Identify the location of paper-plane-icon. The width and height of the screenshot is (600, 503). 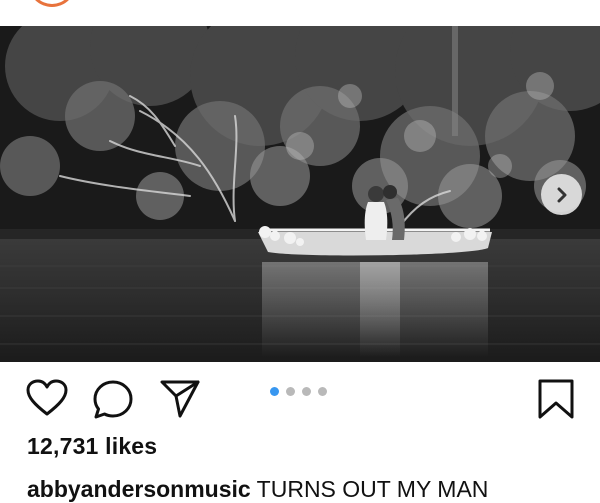
(180, 399).